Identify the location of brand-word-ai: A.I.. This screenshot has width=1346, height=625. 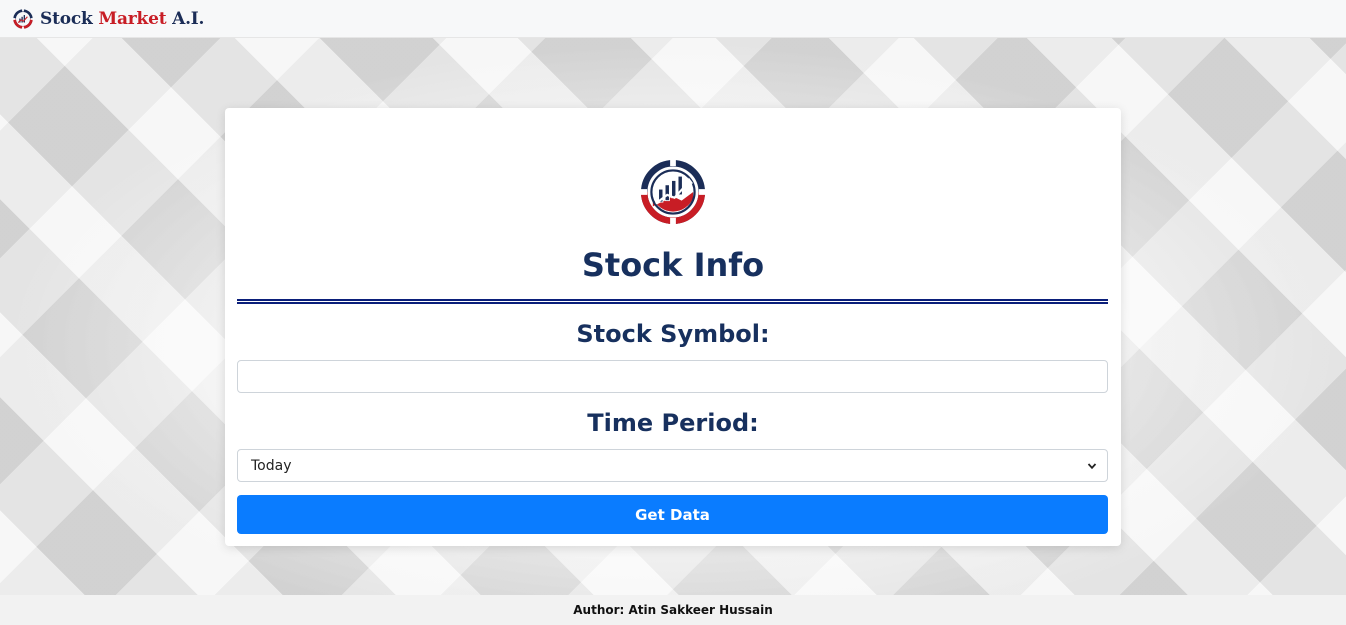
(188, 18).